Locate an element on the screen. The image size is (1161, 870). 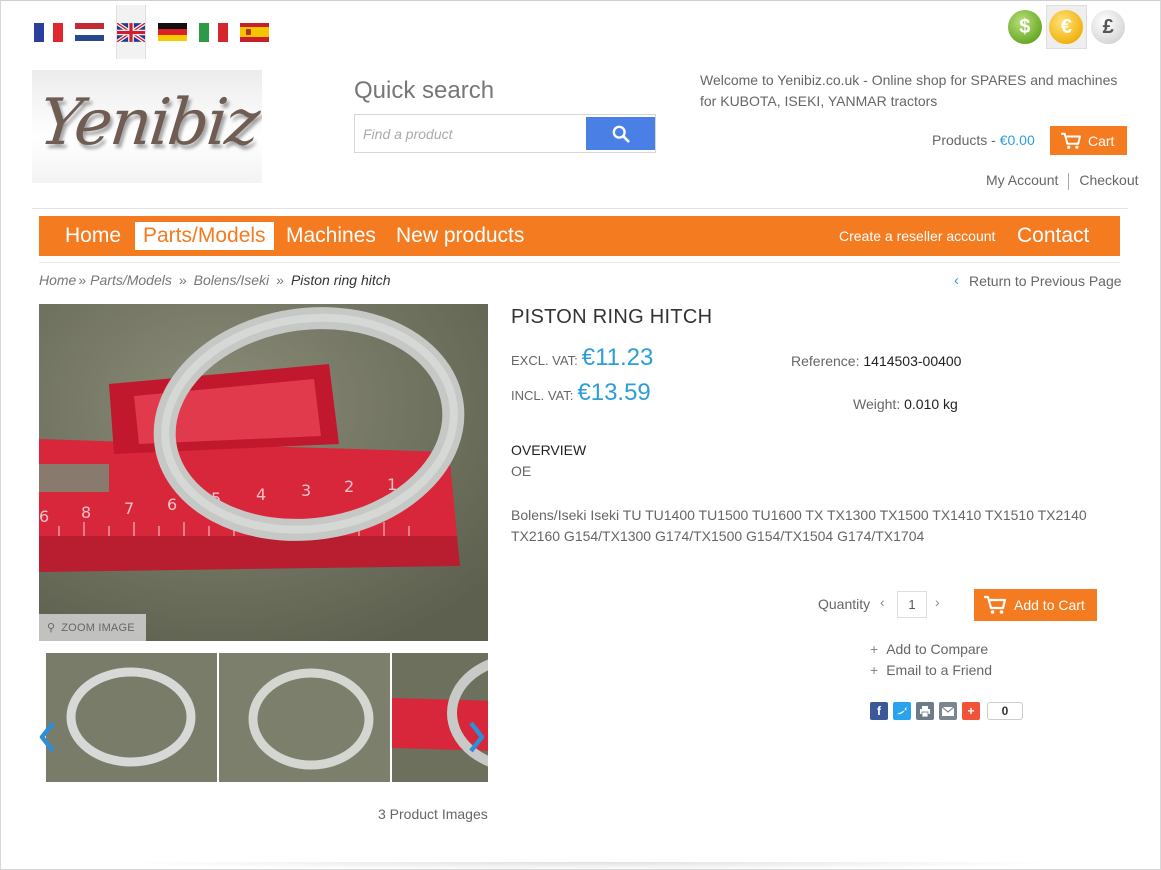
price-incl-vat: INCL. VAT: €13.59 is located at coordinates (581, 393).